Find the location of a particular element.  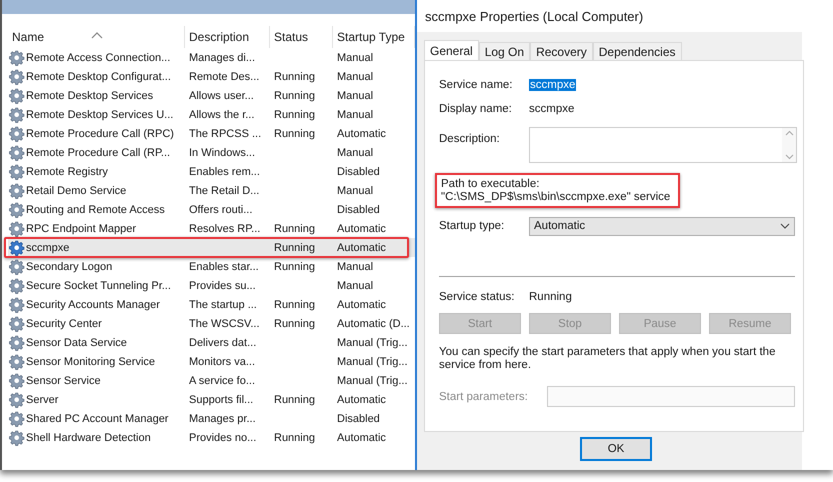

service-row: Remote Procedure Call (RP... In Windows... Manual is located at coordinates (211, 152).